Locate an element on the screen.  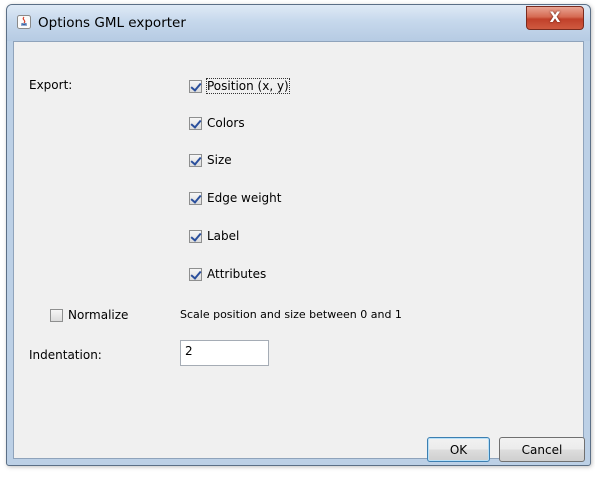
normalize-checkbox is located at coordinates (56, 315).